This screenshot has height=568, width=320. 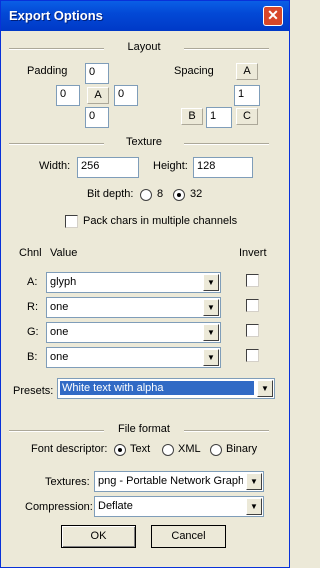 What do you see at coordinates (219, 117) in the screenshot?
I see `spacing-horizontal-field: 1` at bounding box center [219, 117].